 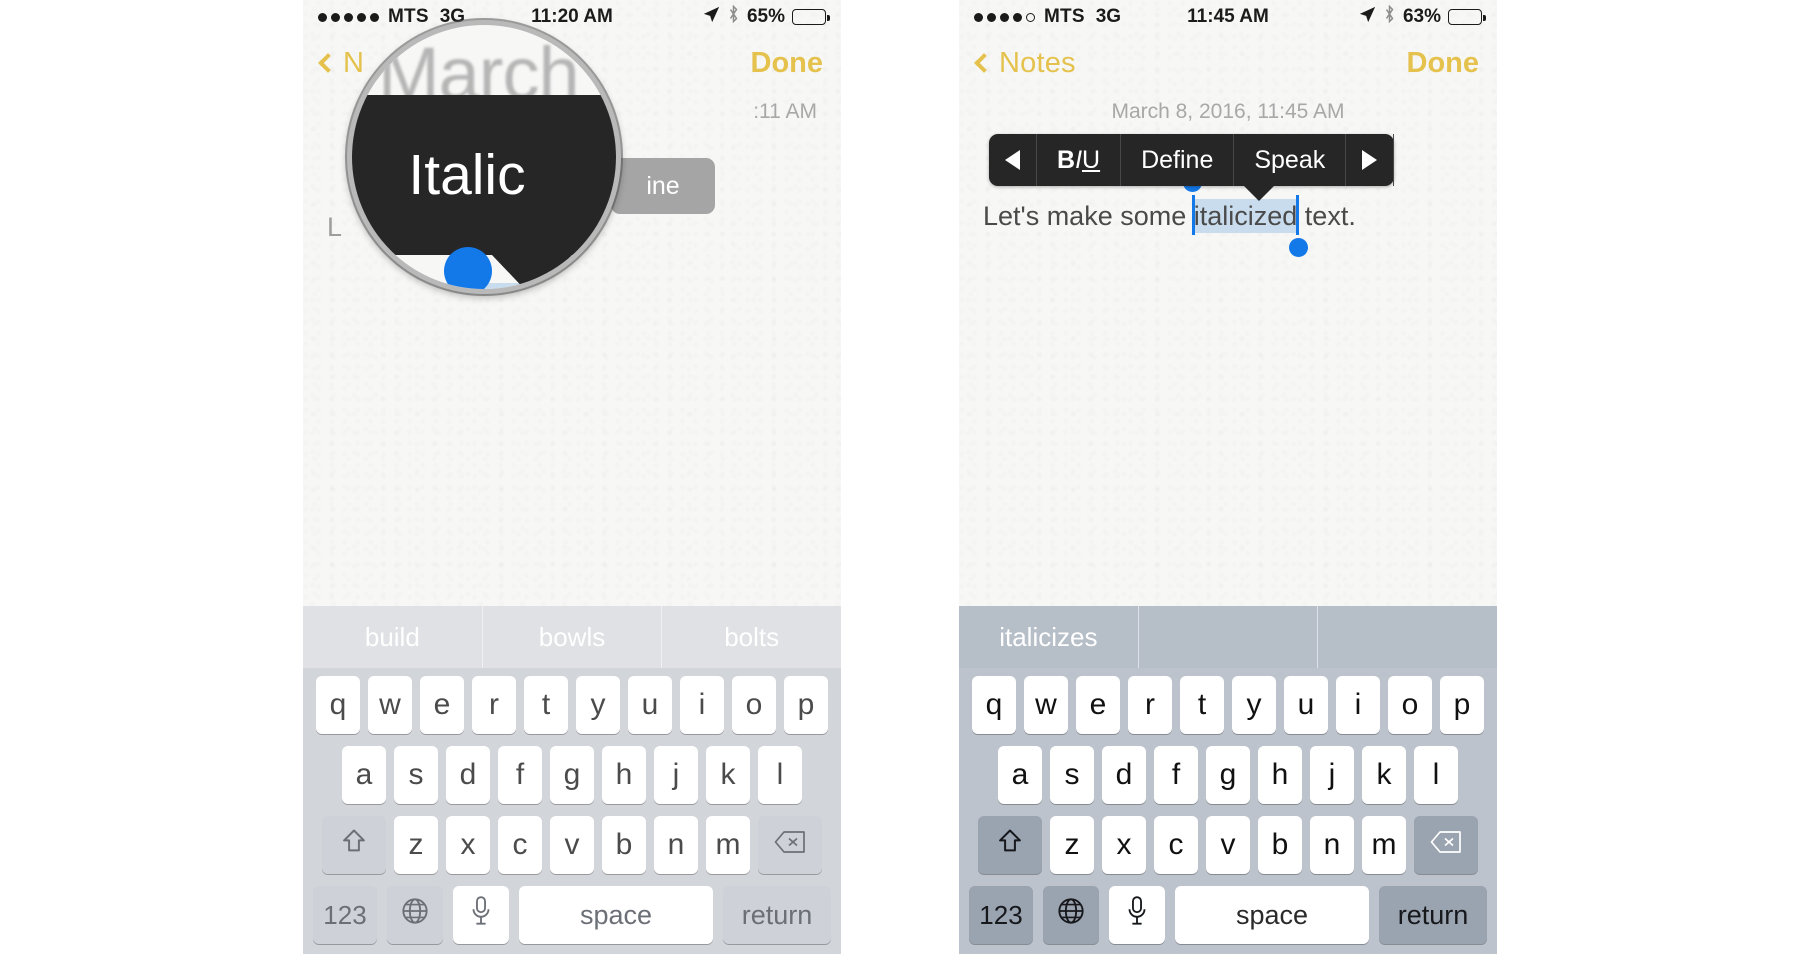 What do you see at coordinates (1137, 915) in the screenshot?
I see `dictation-key-right` at bounding box center [1137, 915].